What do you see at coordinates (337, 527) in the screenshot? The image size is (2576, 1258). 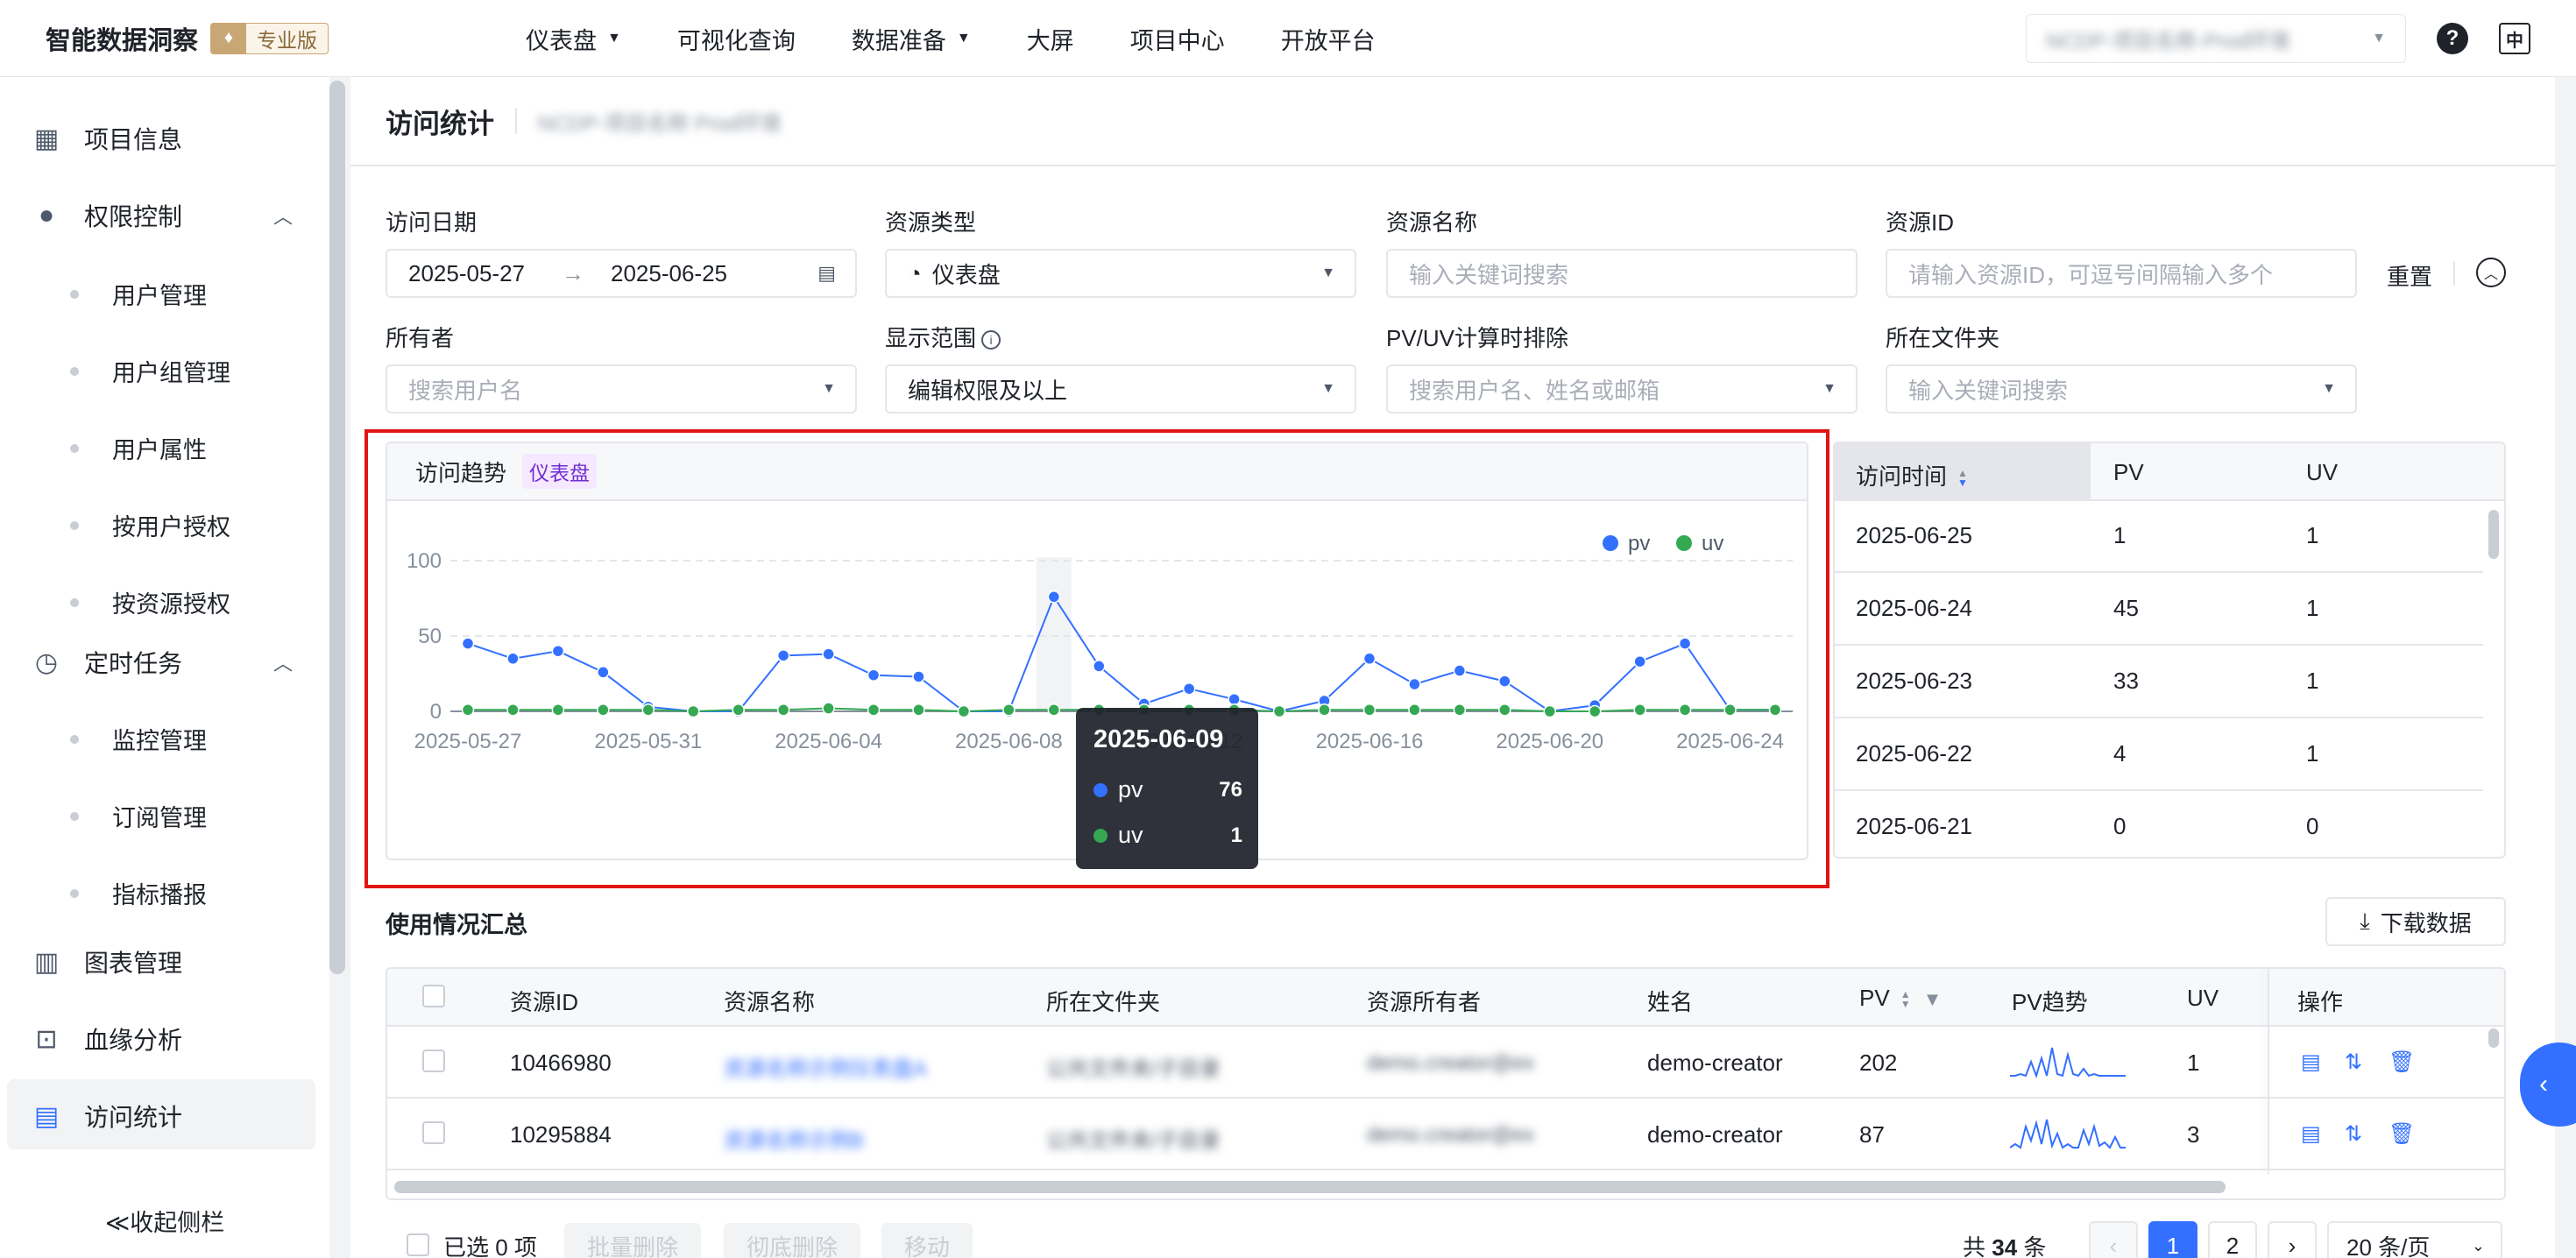 I see `sidebar-scrollbar` at bounding box center [337, 527].